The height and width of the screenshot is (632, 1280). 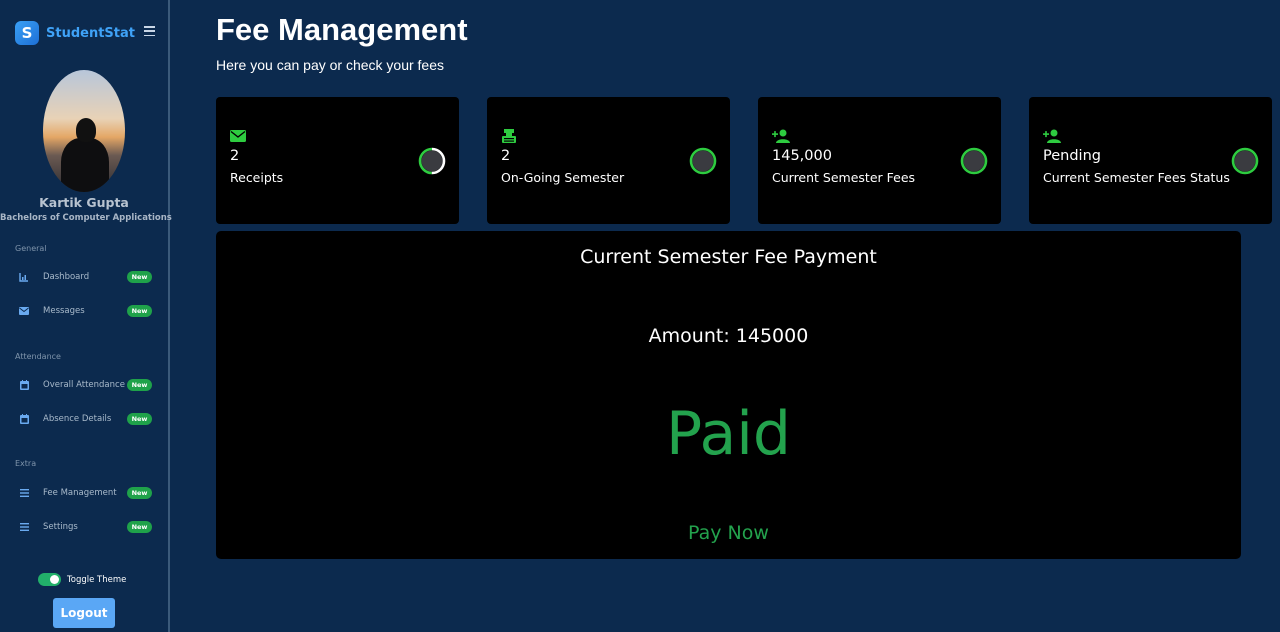 I want to click on section-label-general: General, so click(x=31, y=248).